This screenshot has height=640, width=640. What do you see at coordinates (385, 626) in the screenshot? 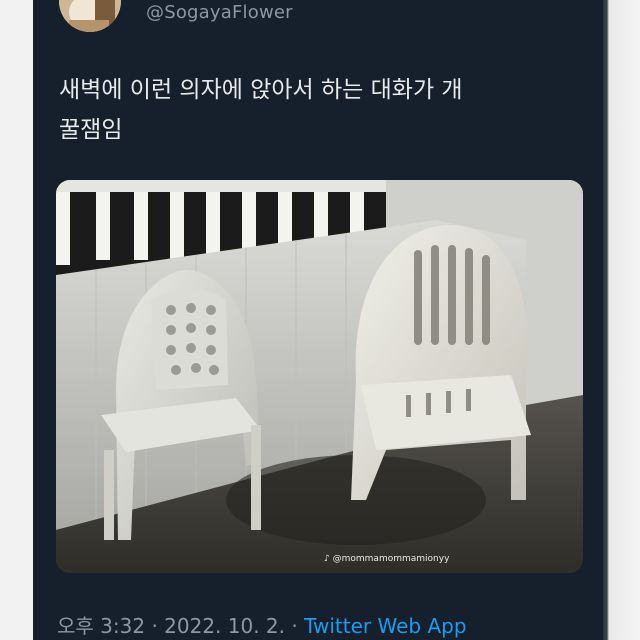
I see `tweet-source-link: Twitter Web App` at bounding box center [385, 626].